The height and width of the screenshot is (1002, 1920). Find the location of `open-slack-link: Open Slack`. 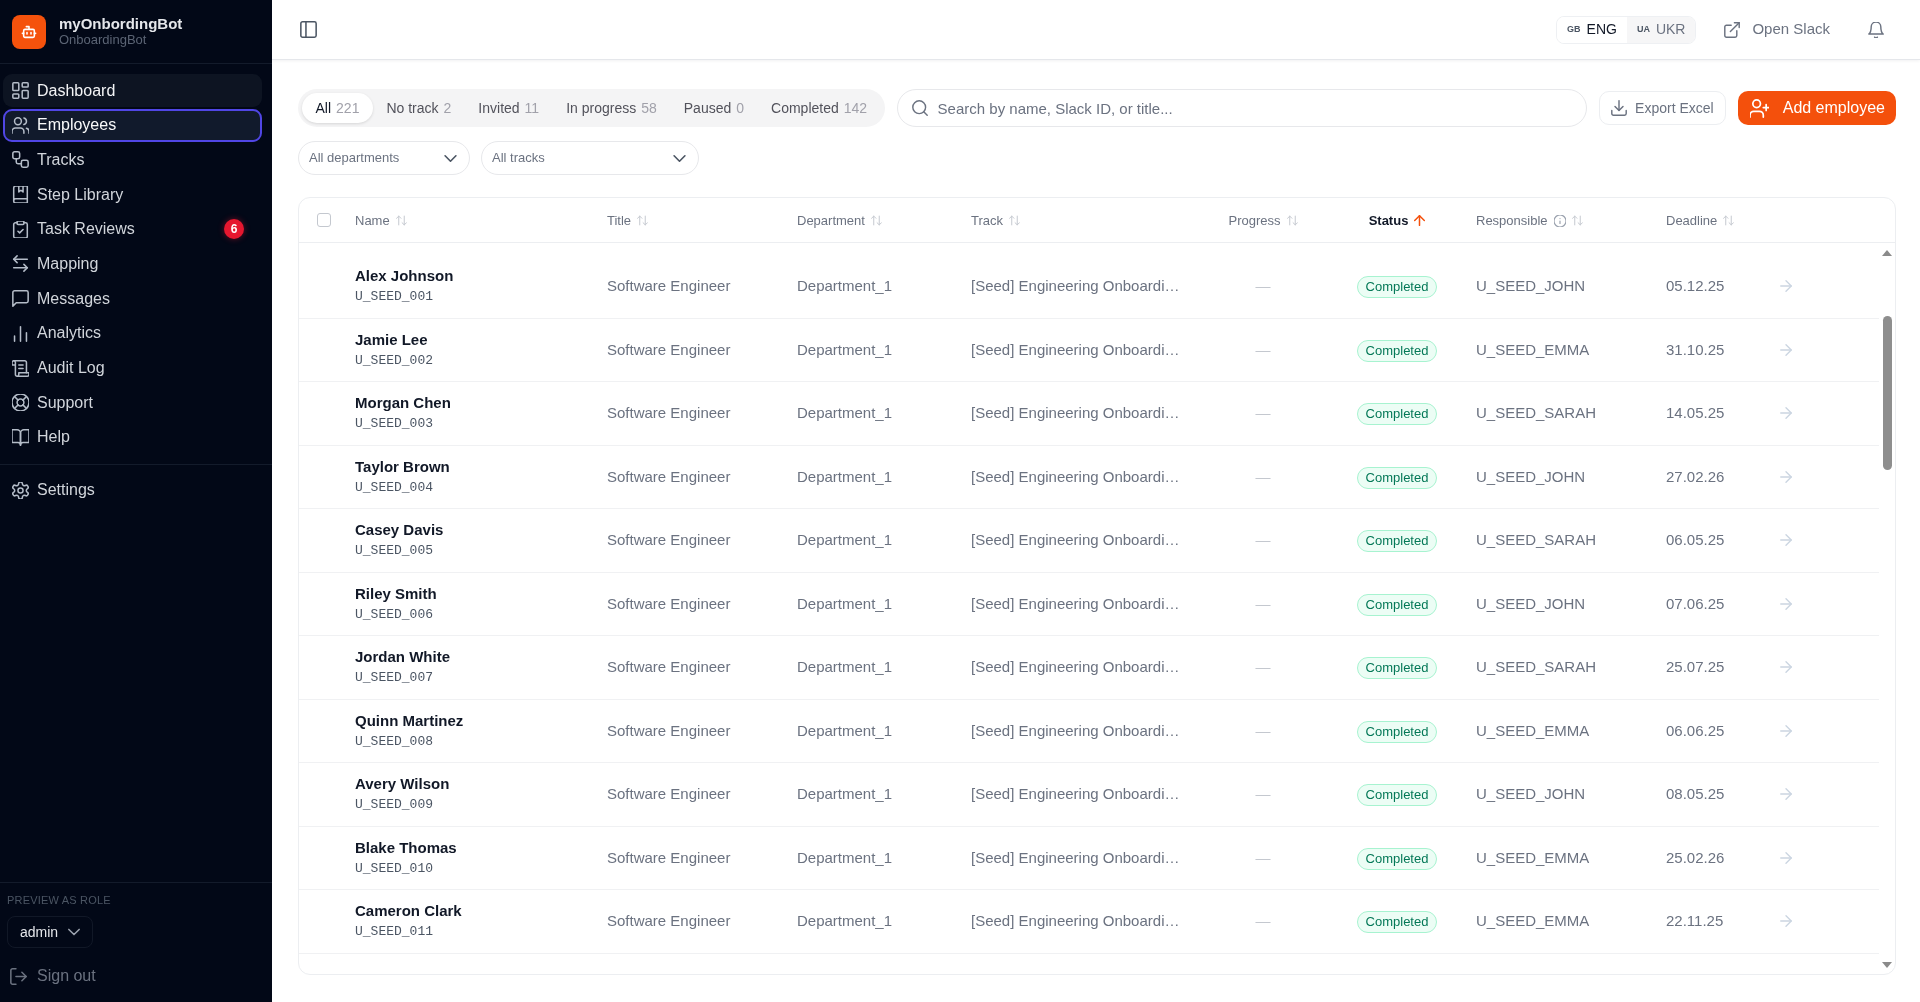

open-slack-link: Open Slack is located at coordinates (1777, 29).